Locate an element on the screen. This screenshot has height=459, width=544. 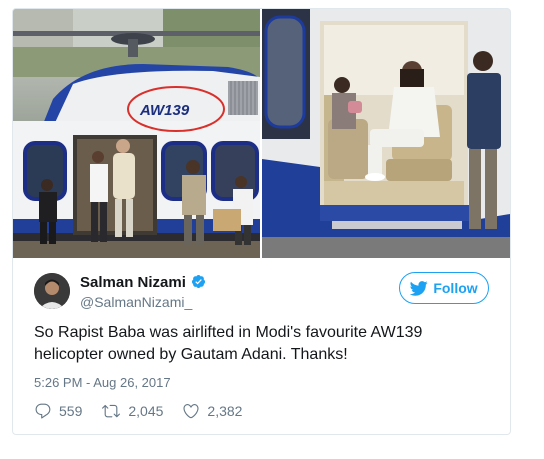
follow-label: Follow is located at coordinates (455, 288).